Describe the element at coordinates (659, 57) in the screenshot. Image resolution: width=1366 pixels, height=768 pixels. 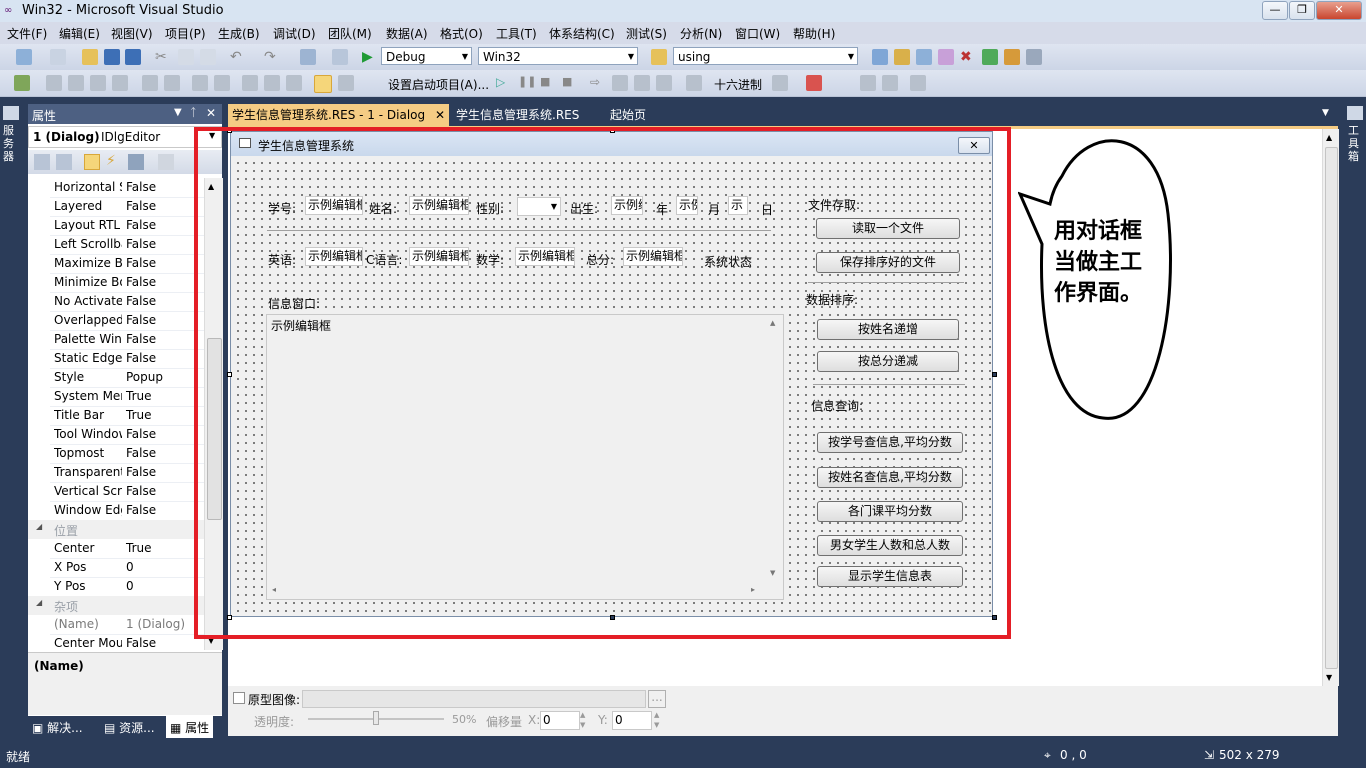
I see `find-in-files-icon` at that location.